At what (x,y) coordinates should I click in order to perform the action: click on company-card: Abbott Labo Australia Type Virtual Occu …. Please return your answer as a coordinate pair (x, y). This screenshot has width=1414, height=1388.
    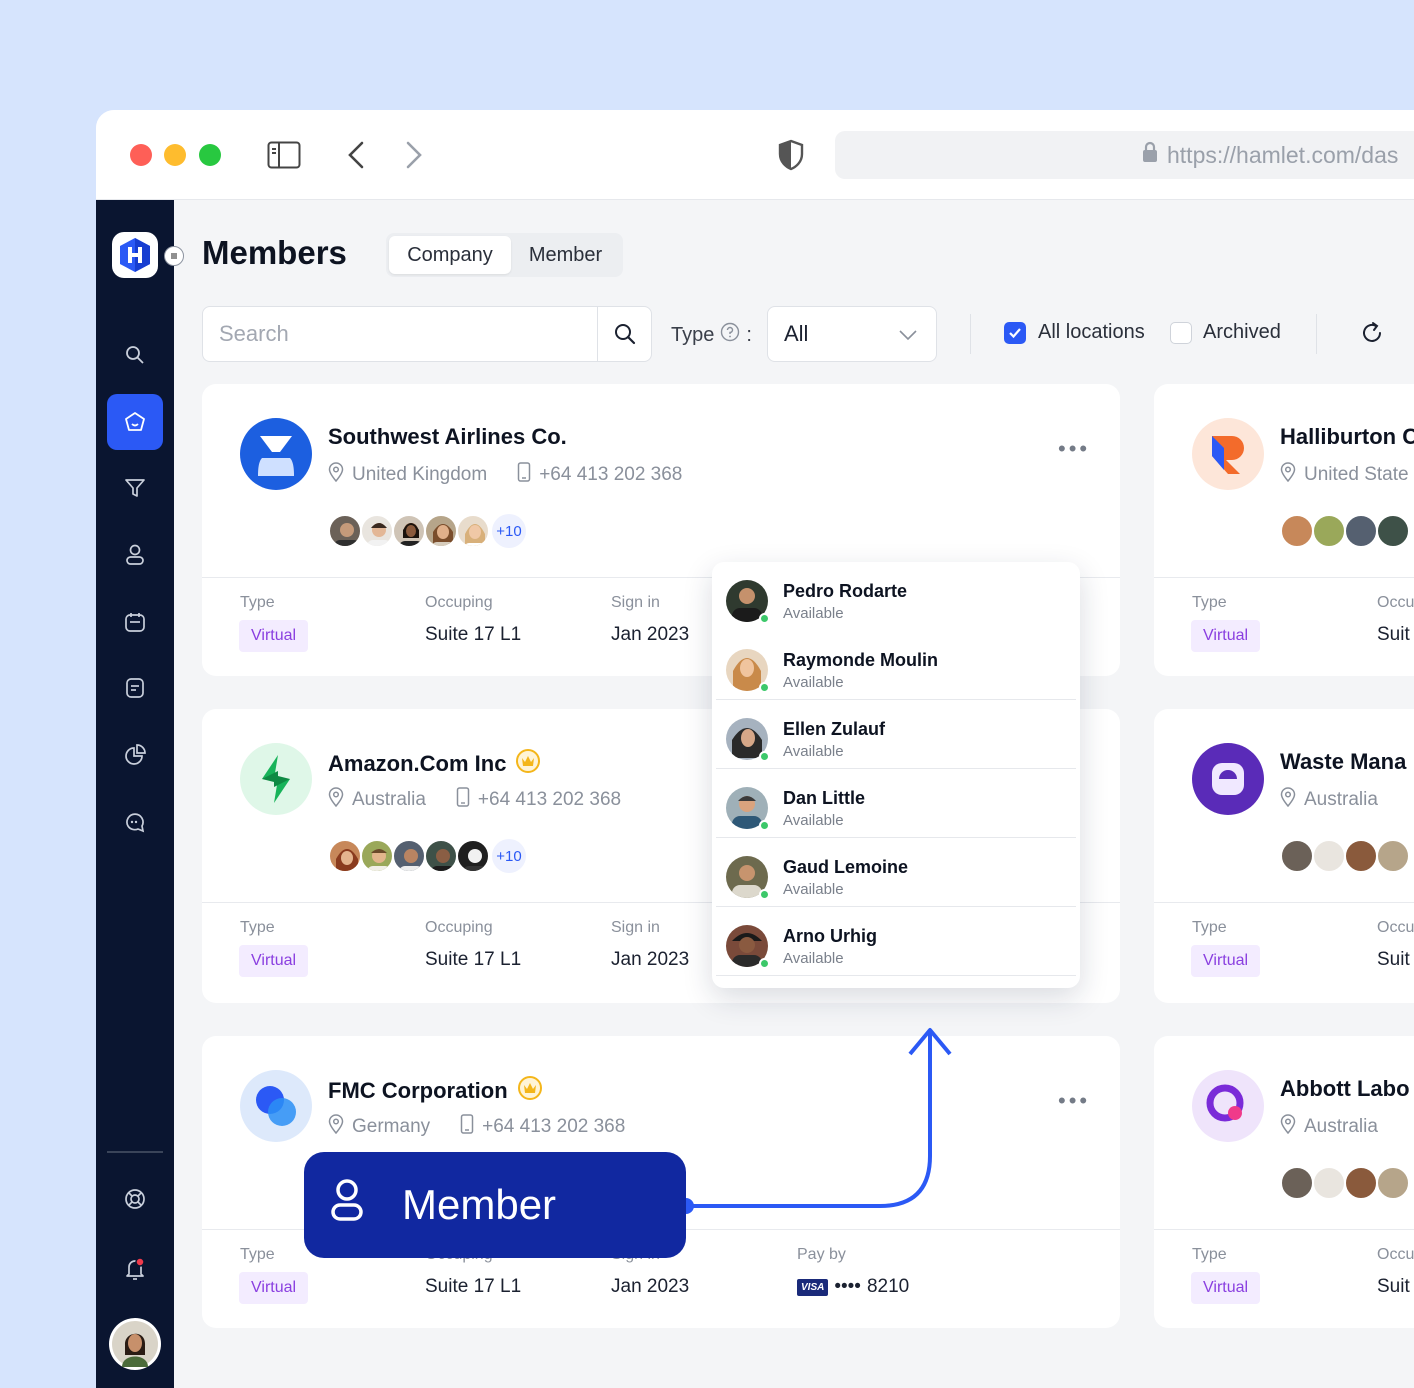
    Looking at the image, I should click on (1284, 1182).